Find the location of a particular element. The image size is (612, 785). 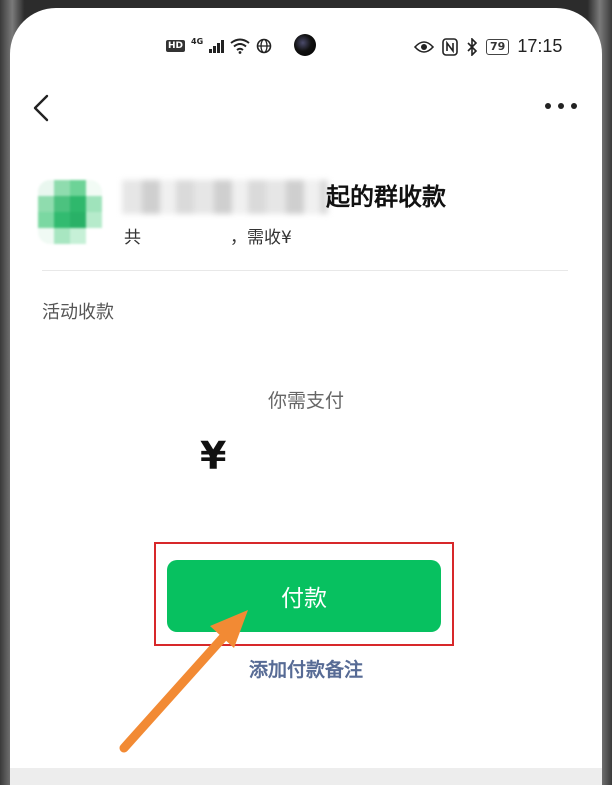

front-camera is located at coordinates (305, 45).